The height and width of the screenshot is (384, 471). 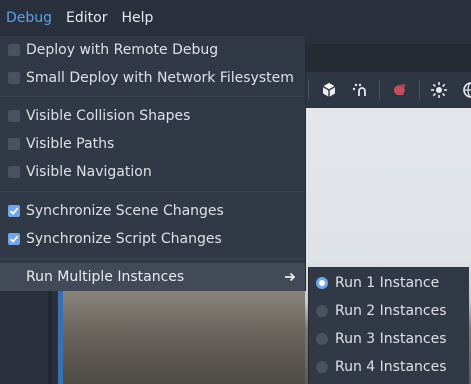 I want to click on menu-item-visible-paths: Visible Paths, so click(x=152, y=144).